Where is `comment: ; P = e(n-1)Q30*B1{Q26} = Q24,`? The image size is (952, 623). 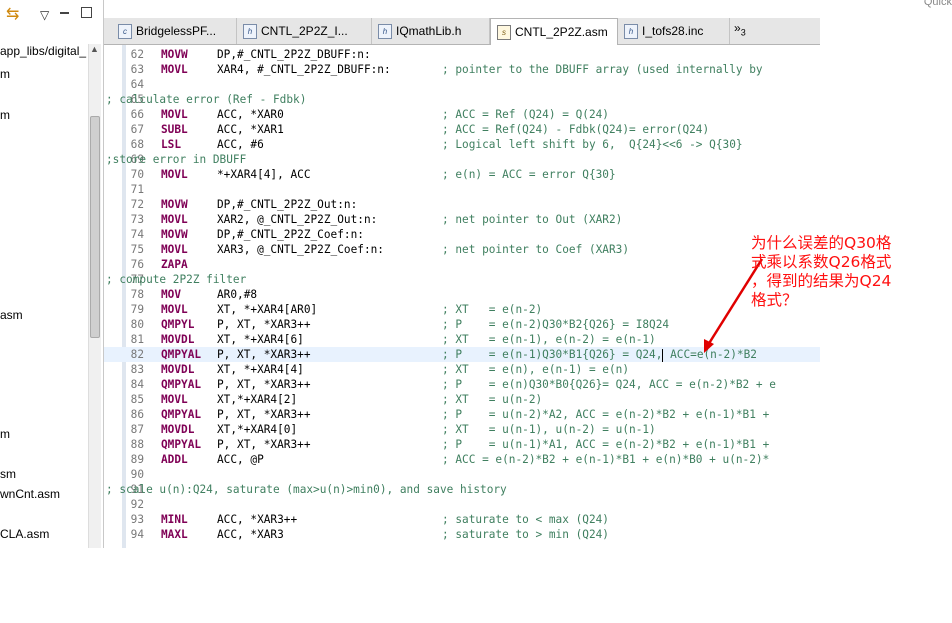
comment: ; P = e(n-1)Q30*B1{Q26} = Q24, is located at coordinates (552, 354).